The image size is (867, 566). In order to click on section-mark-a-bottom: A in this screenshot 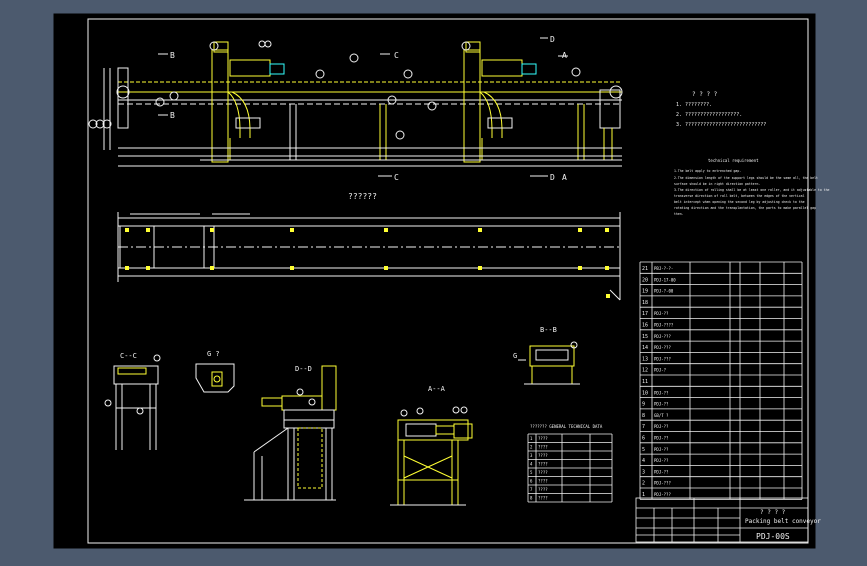, I will do `click(564, 177)`.